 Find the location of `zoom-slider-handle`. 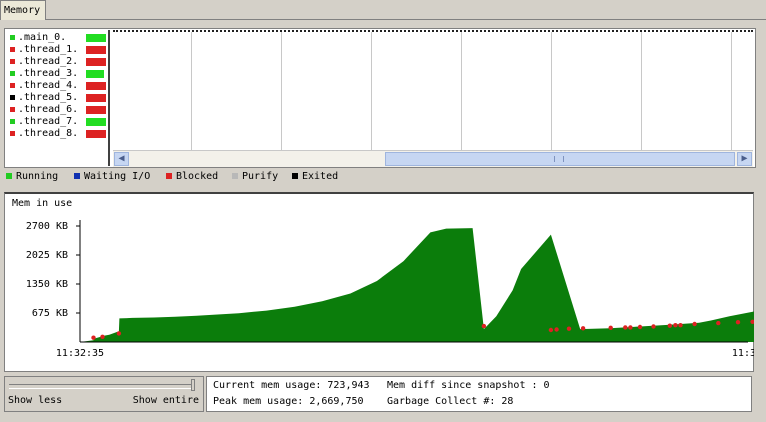

zoom-slider-handle is located at coordinates (193, 385).